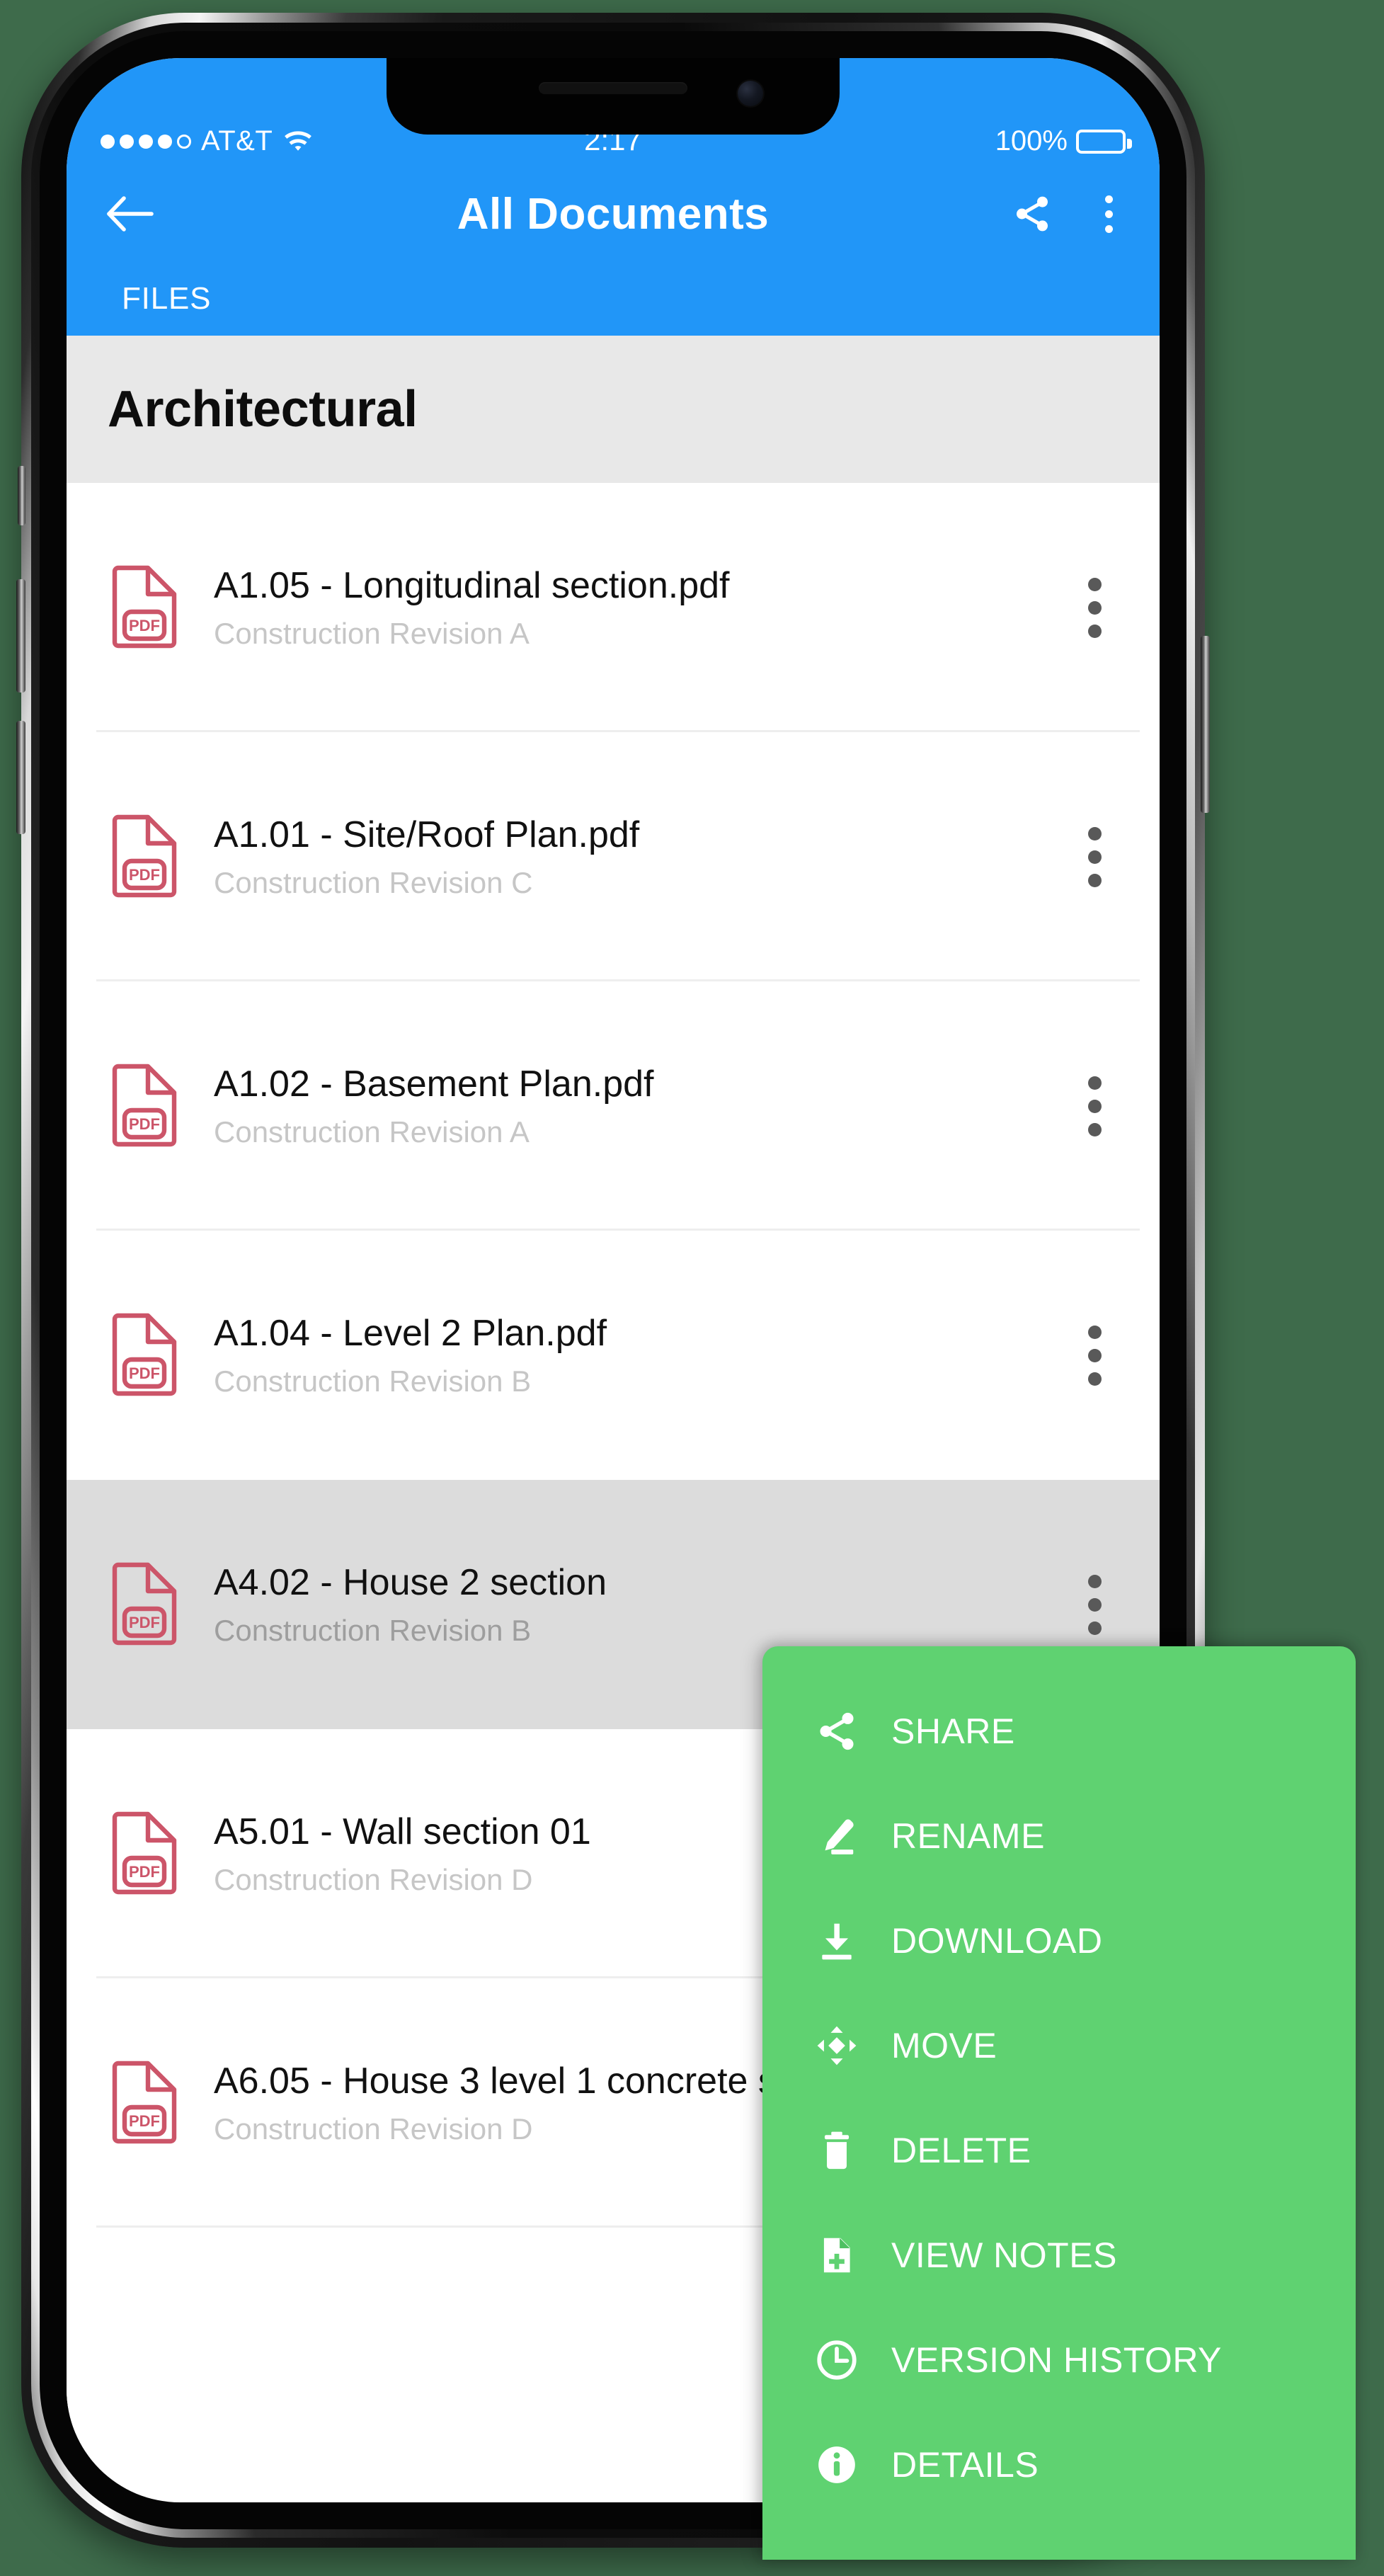 The image size is (1384, 2576). I want to click on front-camera-icon, so click(750, 94).